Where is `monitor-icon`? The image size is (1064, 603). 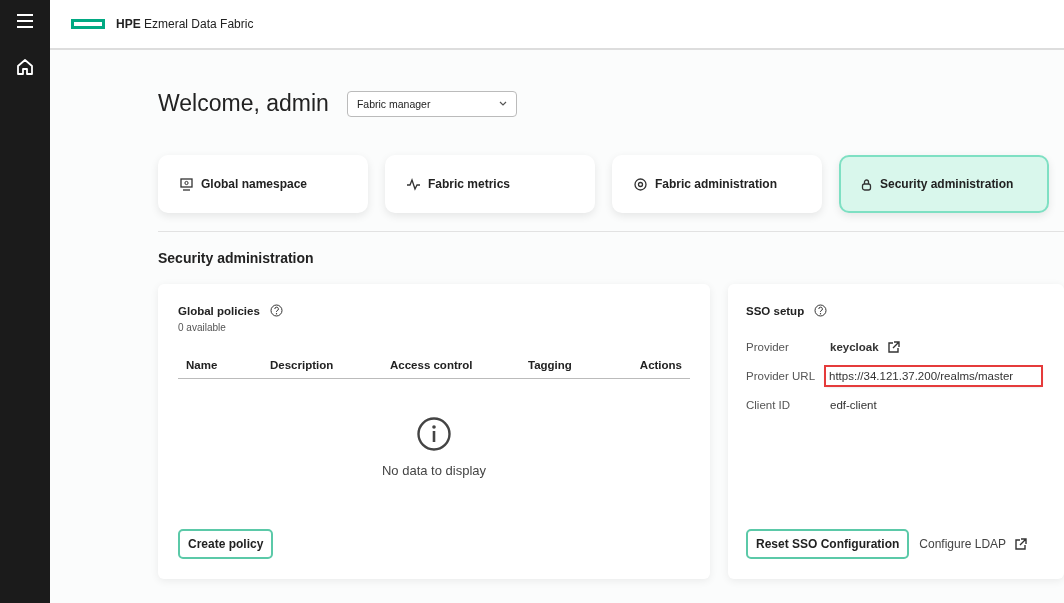
monitor-icon is located at coordinates (186, 184).